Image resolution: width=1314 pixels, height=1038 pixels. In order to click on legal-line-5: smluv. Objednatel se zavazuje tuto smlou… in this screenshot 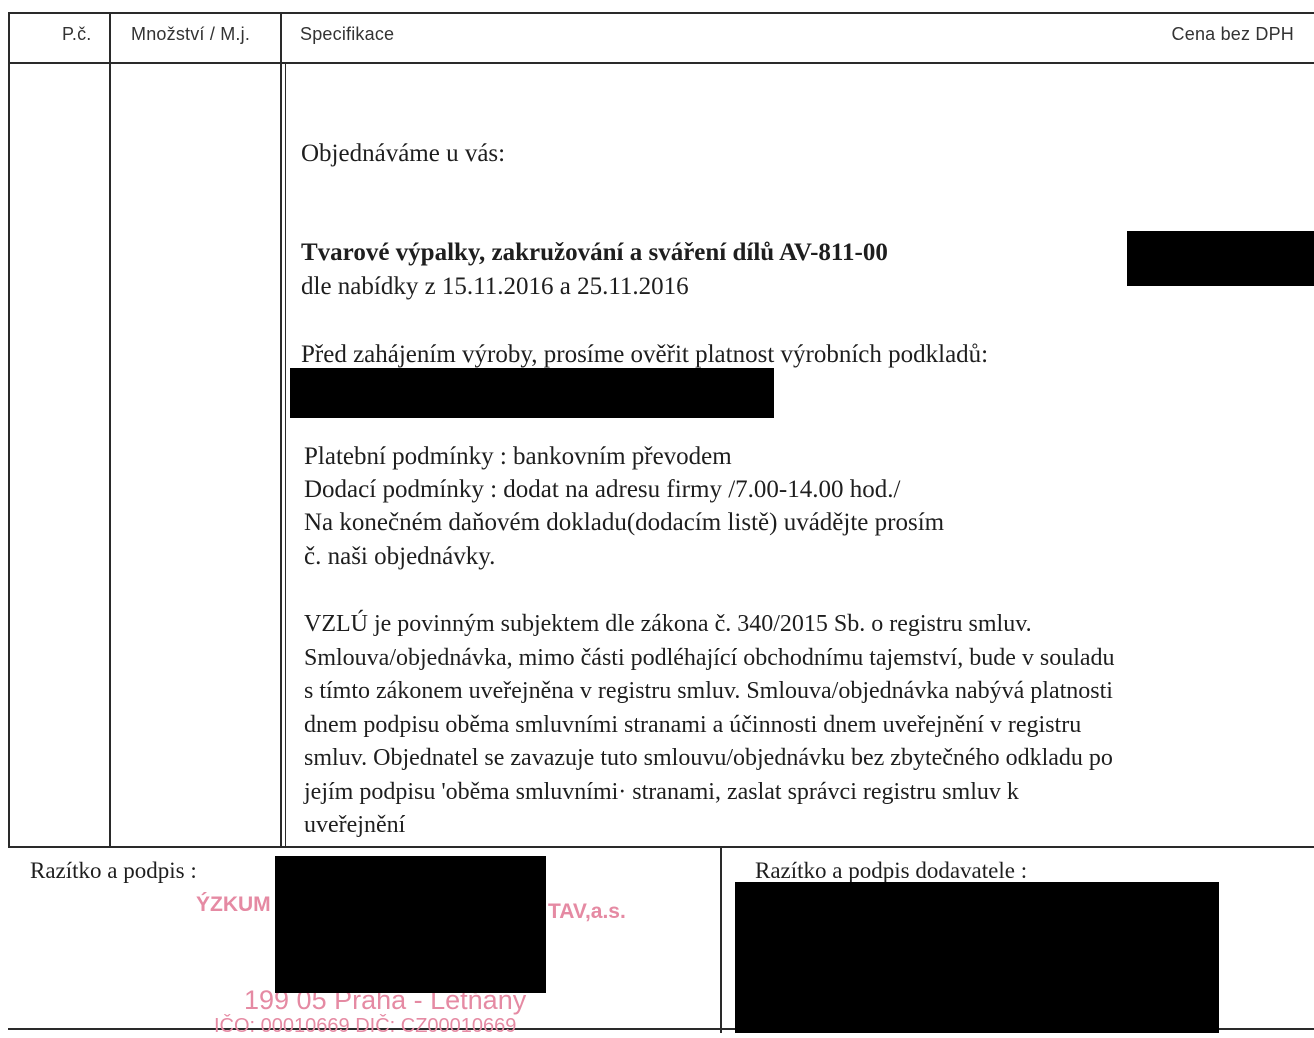, I will do `click(708, 758)`.